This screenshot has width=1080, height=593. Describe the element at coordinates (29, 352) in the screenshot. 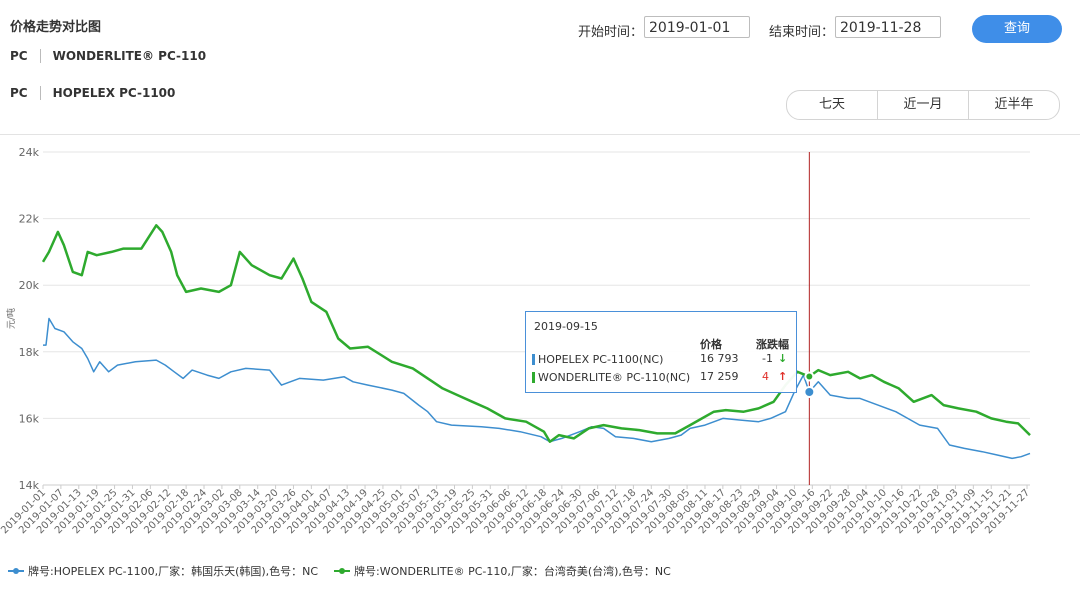

I see `y-tick-label: 18k` at that location.